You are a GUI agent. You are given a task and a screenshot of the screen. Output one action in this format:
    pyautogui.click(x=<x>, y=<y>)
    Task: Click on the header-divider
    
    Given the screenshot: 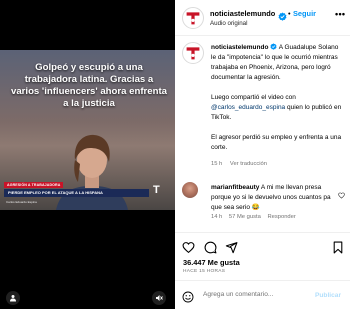 What is the action you would take?
    pyautogui.click(x=262, y=35)
    